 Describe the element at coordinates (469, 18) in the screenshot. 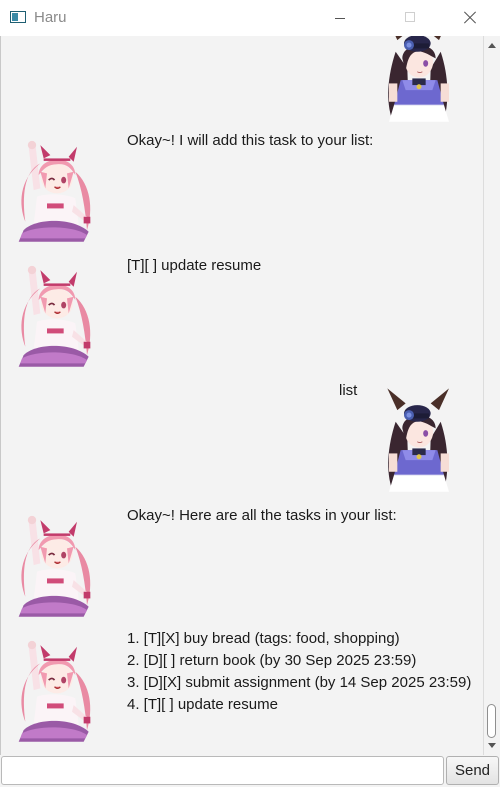

I see `close-button` at that location.